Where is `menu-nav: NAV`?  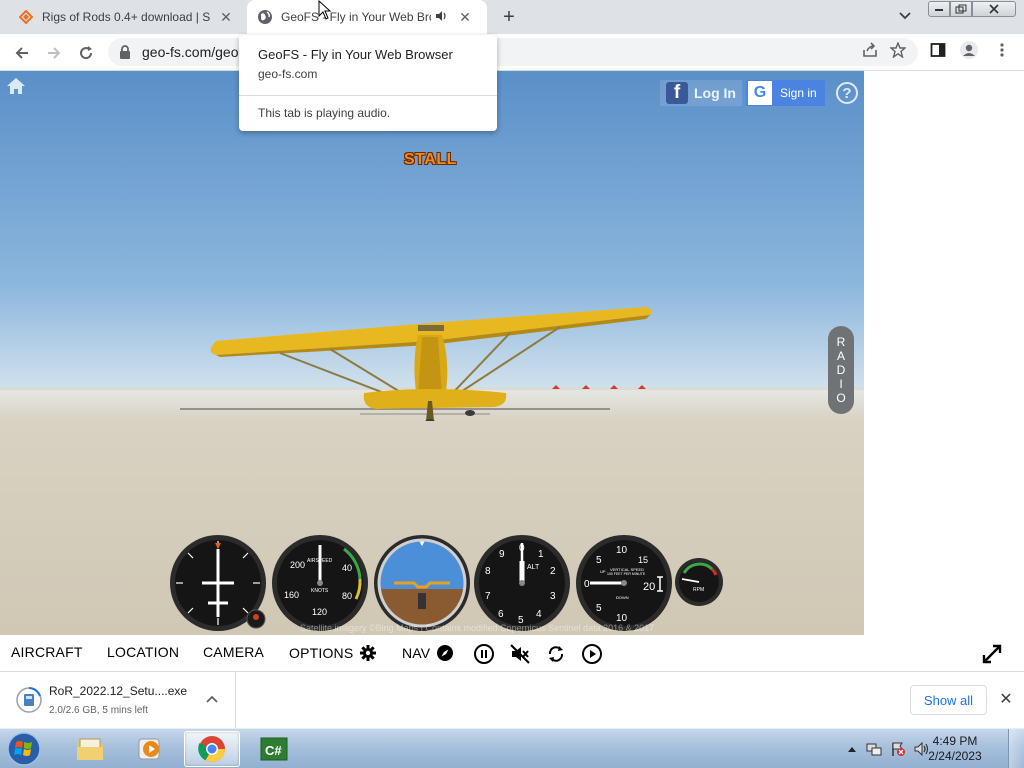 menu-nav: NAV is located at coordinates (428, 653).